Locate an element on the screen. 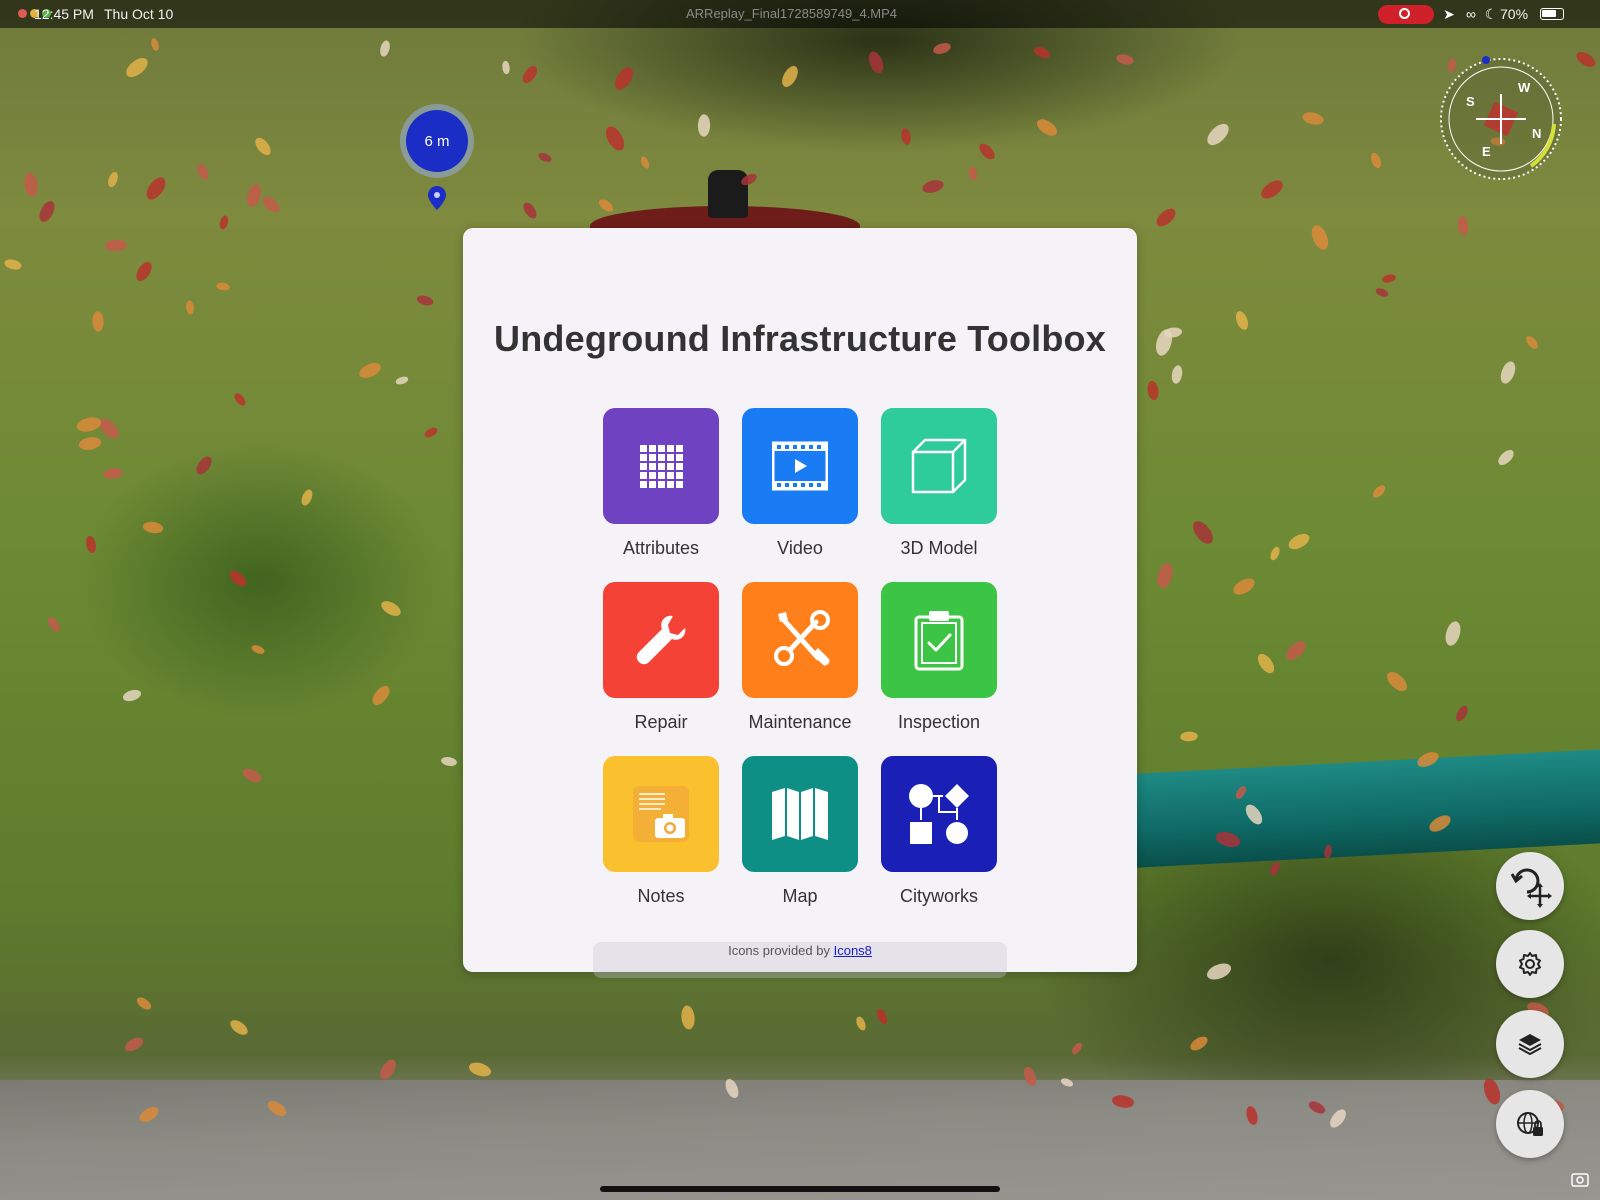 Image resolution: width=1600 pixels, height=1200 pixels. location-pin-icon is located at coordinates (437, 198).